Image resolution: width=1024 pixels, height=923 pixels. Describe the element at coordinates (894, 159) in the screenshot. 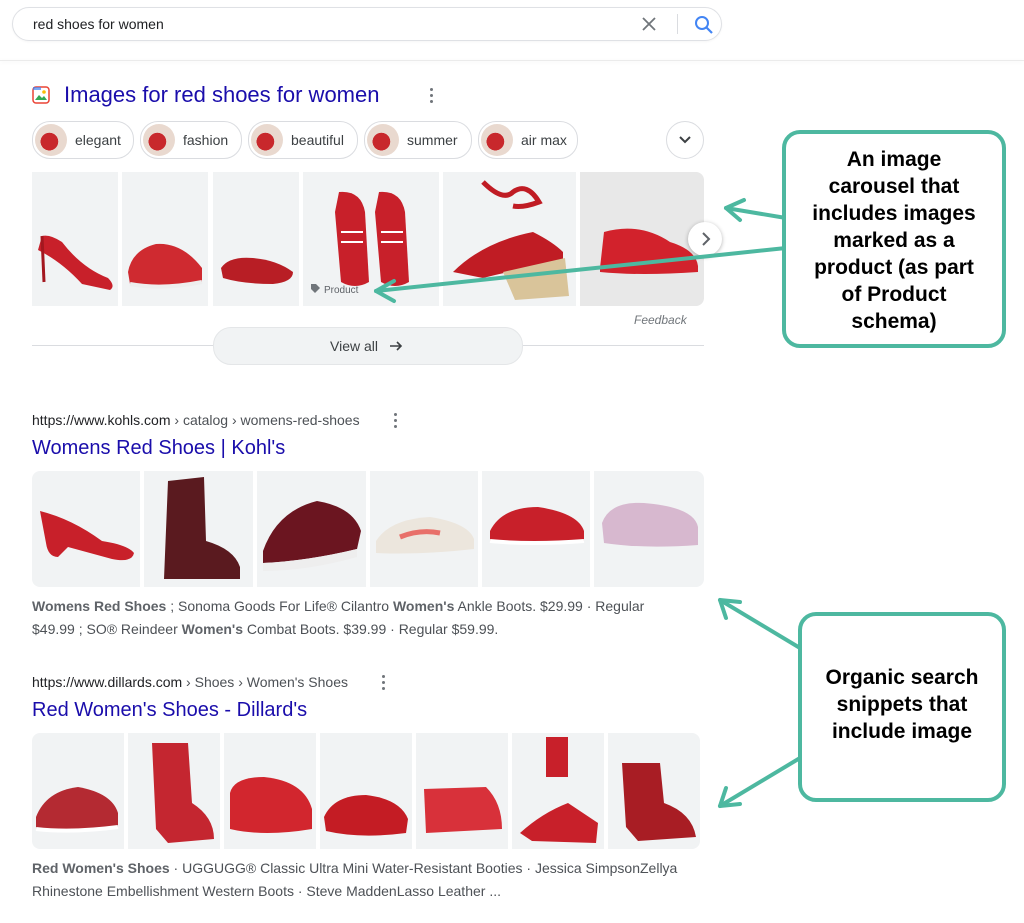

I see `callout-line: An image` at that location.